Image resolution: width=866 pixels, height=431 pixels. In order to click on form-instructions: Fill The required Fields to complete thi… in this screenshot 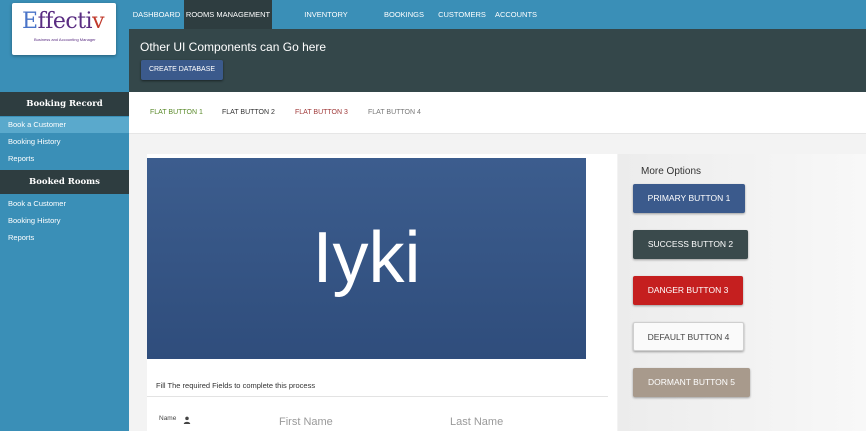, I will do `click(236, 385)`.